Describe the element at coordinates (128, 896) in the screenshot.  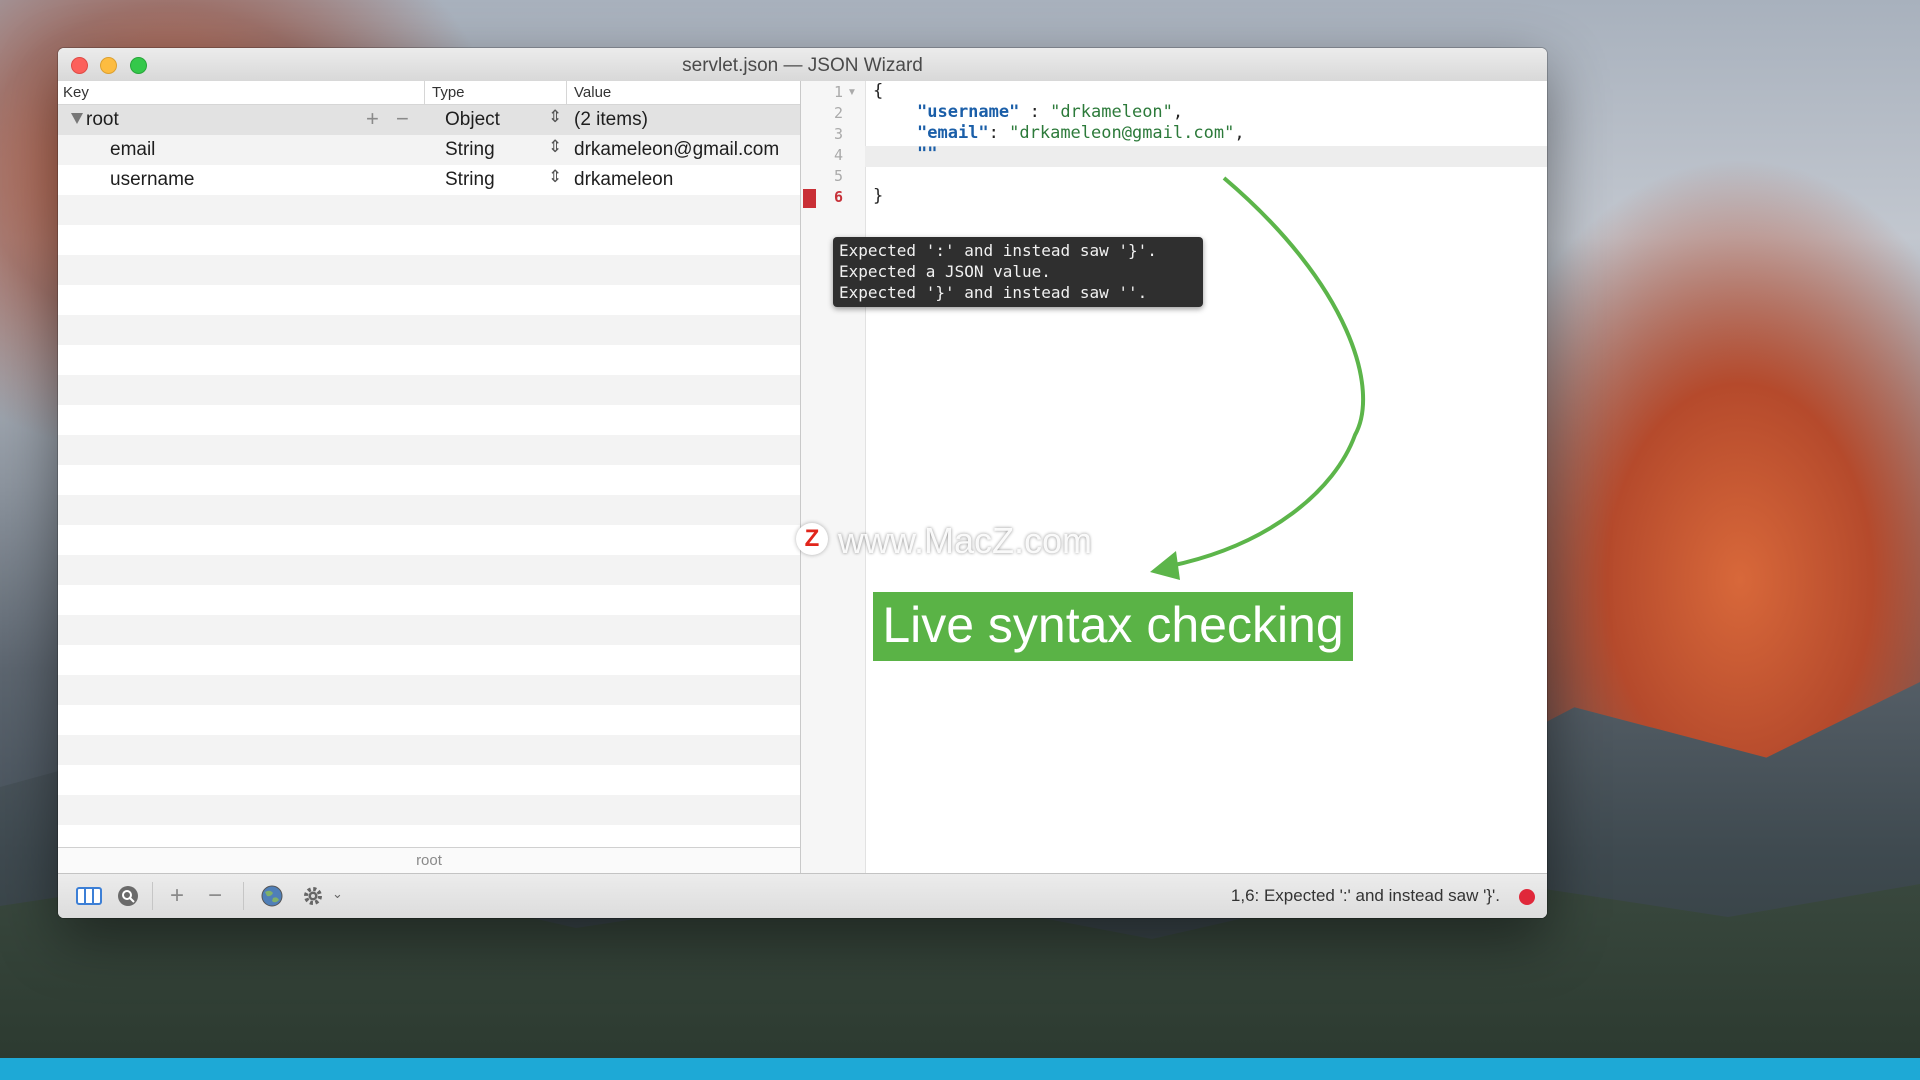
I see `search-icon` at that location.